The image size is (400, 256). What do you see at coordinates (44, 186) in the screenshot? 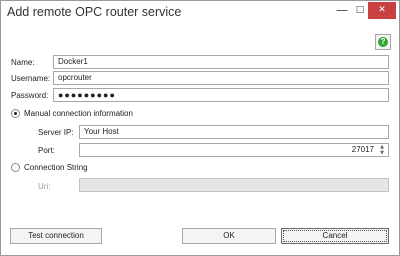
I see `uri-label: Uri:` at bounding box center [44, 186].